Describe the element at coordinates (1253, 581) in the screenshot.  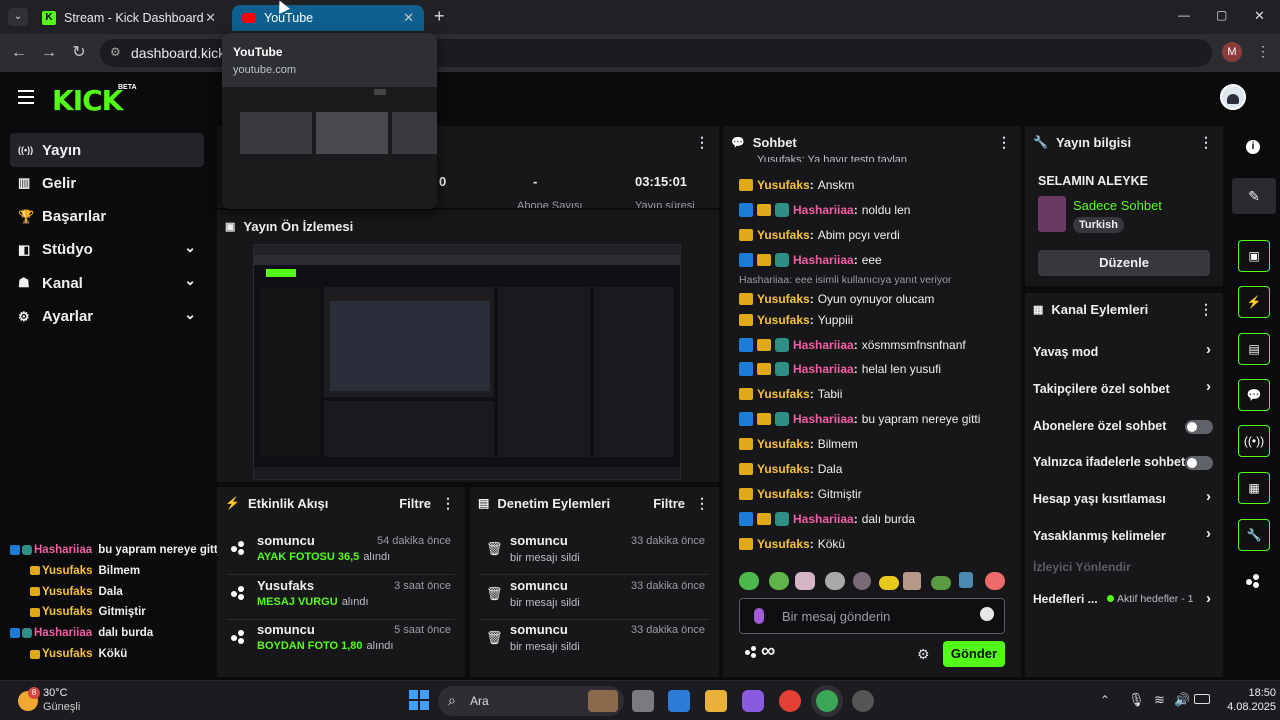
I see `kick-extensions-icon` at that location.